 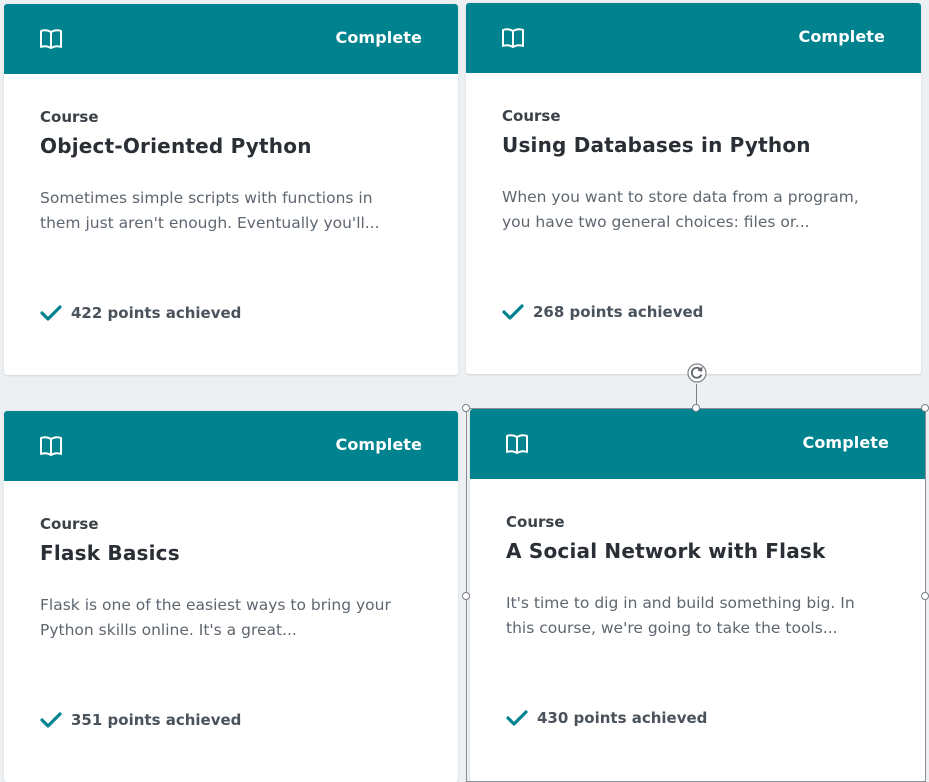 I want to click on course-title: Object-Oriented Python, so click(x=176, y=146).